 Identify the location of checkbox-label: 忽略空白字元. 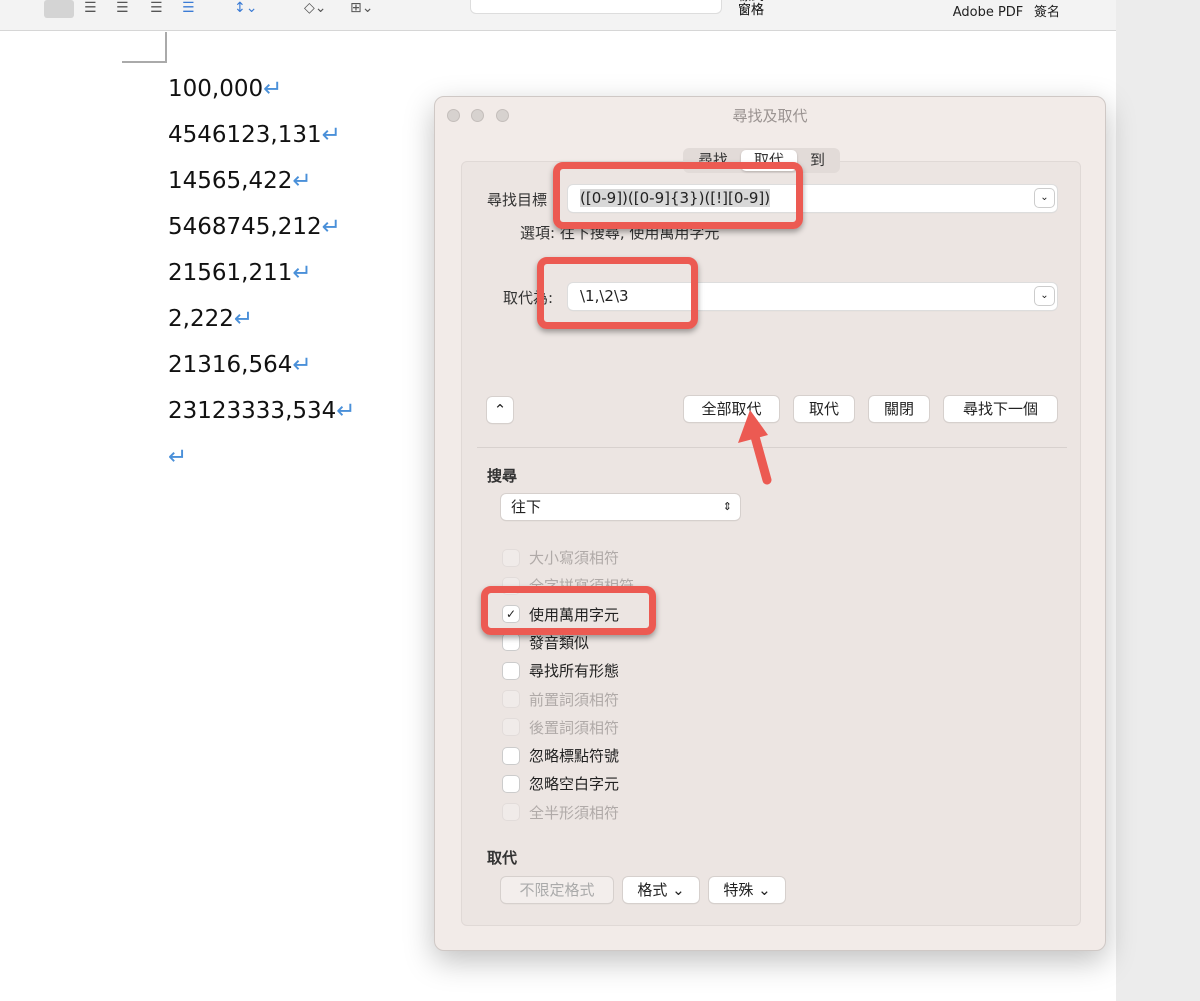
(574, 784).